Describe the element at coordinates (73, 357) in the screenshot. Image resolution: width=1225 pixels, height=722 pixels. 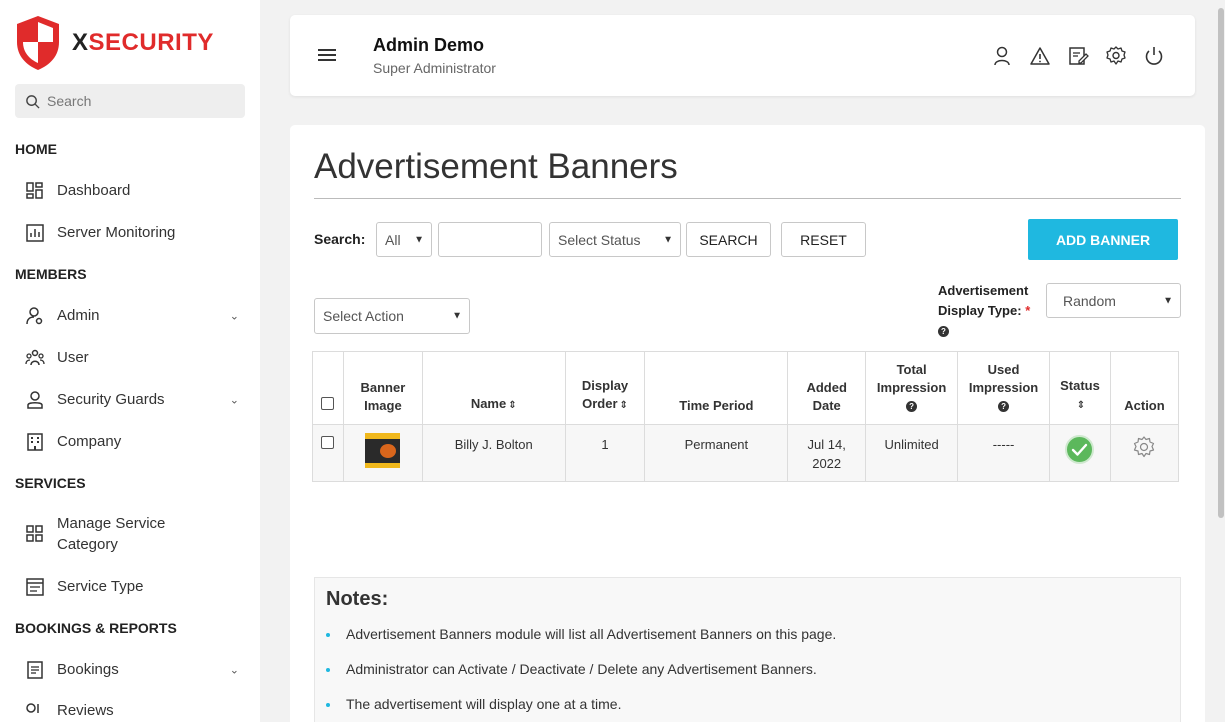
I see `sidebar-item-label: User` at that location.